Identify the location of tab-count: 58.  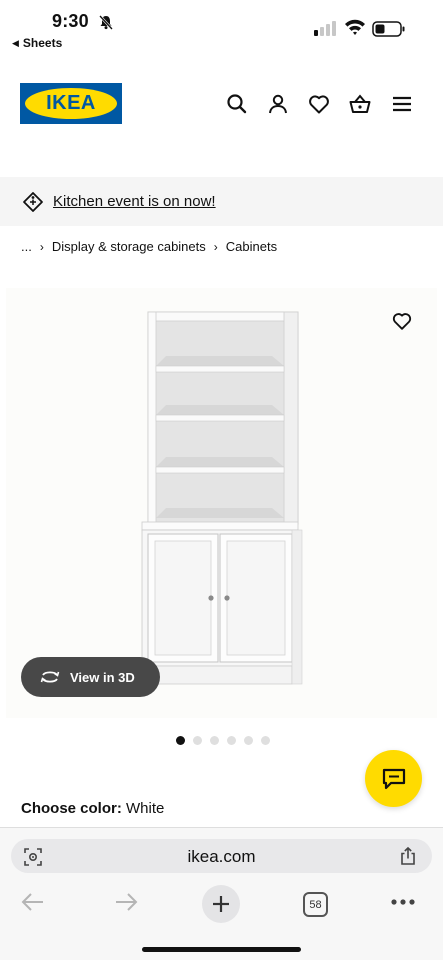
(315, 904).